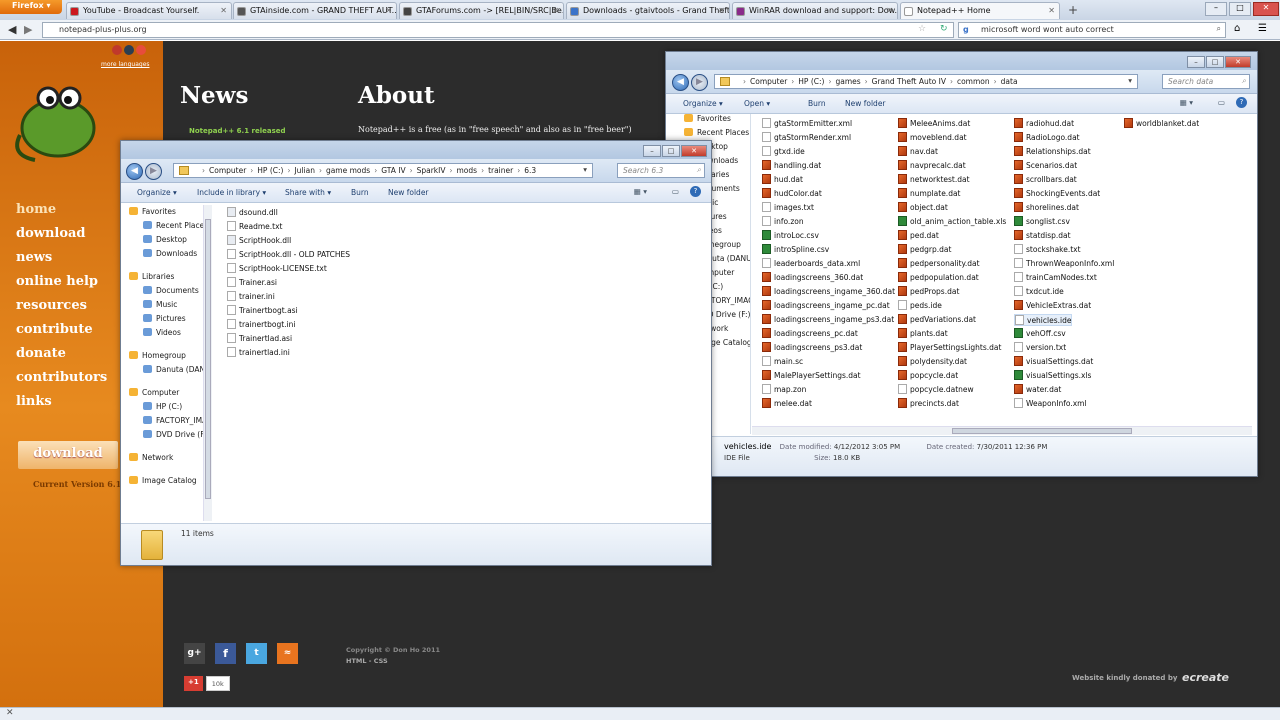  Describe the element at coordinates (270, 170) in the screenshot. I see `breadcrumb-item: HP (C:)` at that location.